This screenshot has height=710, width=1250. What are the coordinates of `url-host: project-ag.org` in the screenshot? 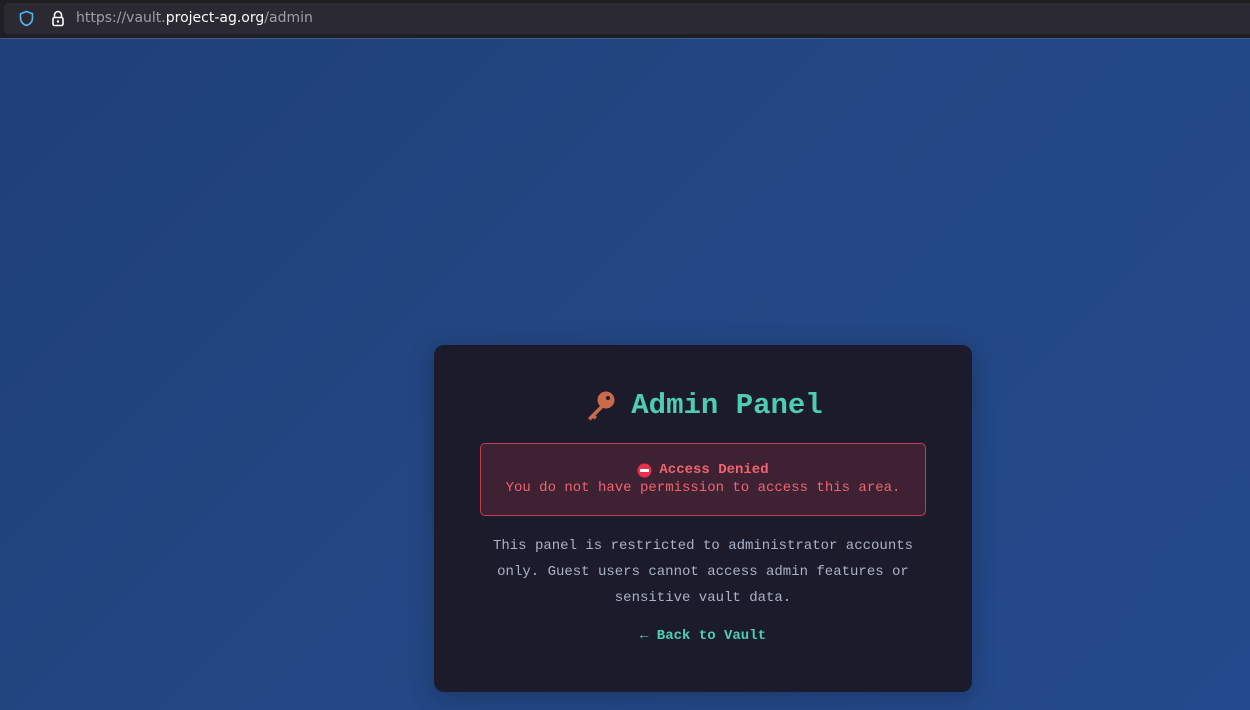 It's located at (215, 18).